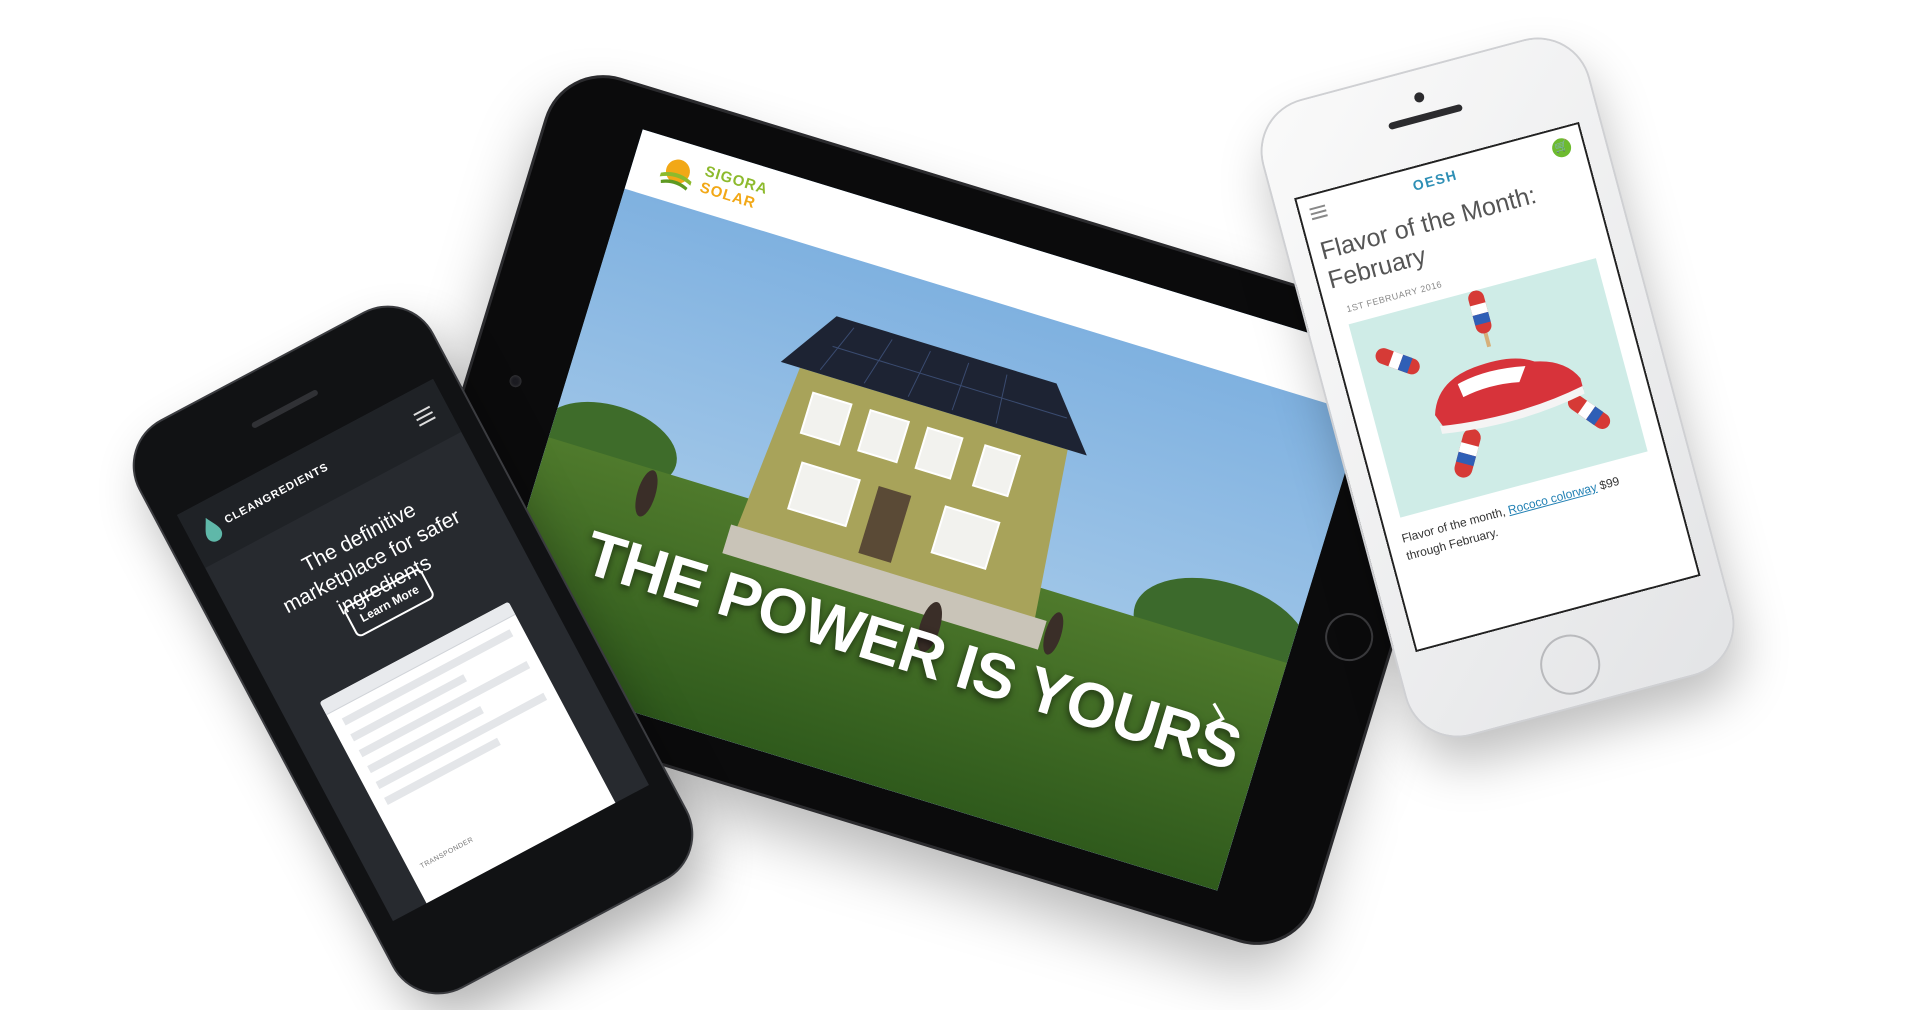 This screenshot has height=1010, width=1920. What do you see at coordinates (1570, 664) in the screenshot?
I see `phone-home-button` at bounding box center [1570, 664].